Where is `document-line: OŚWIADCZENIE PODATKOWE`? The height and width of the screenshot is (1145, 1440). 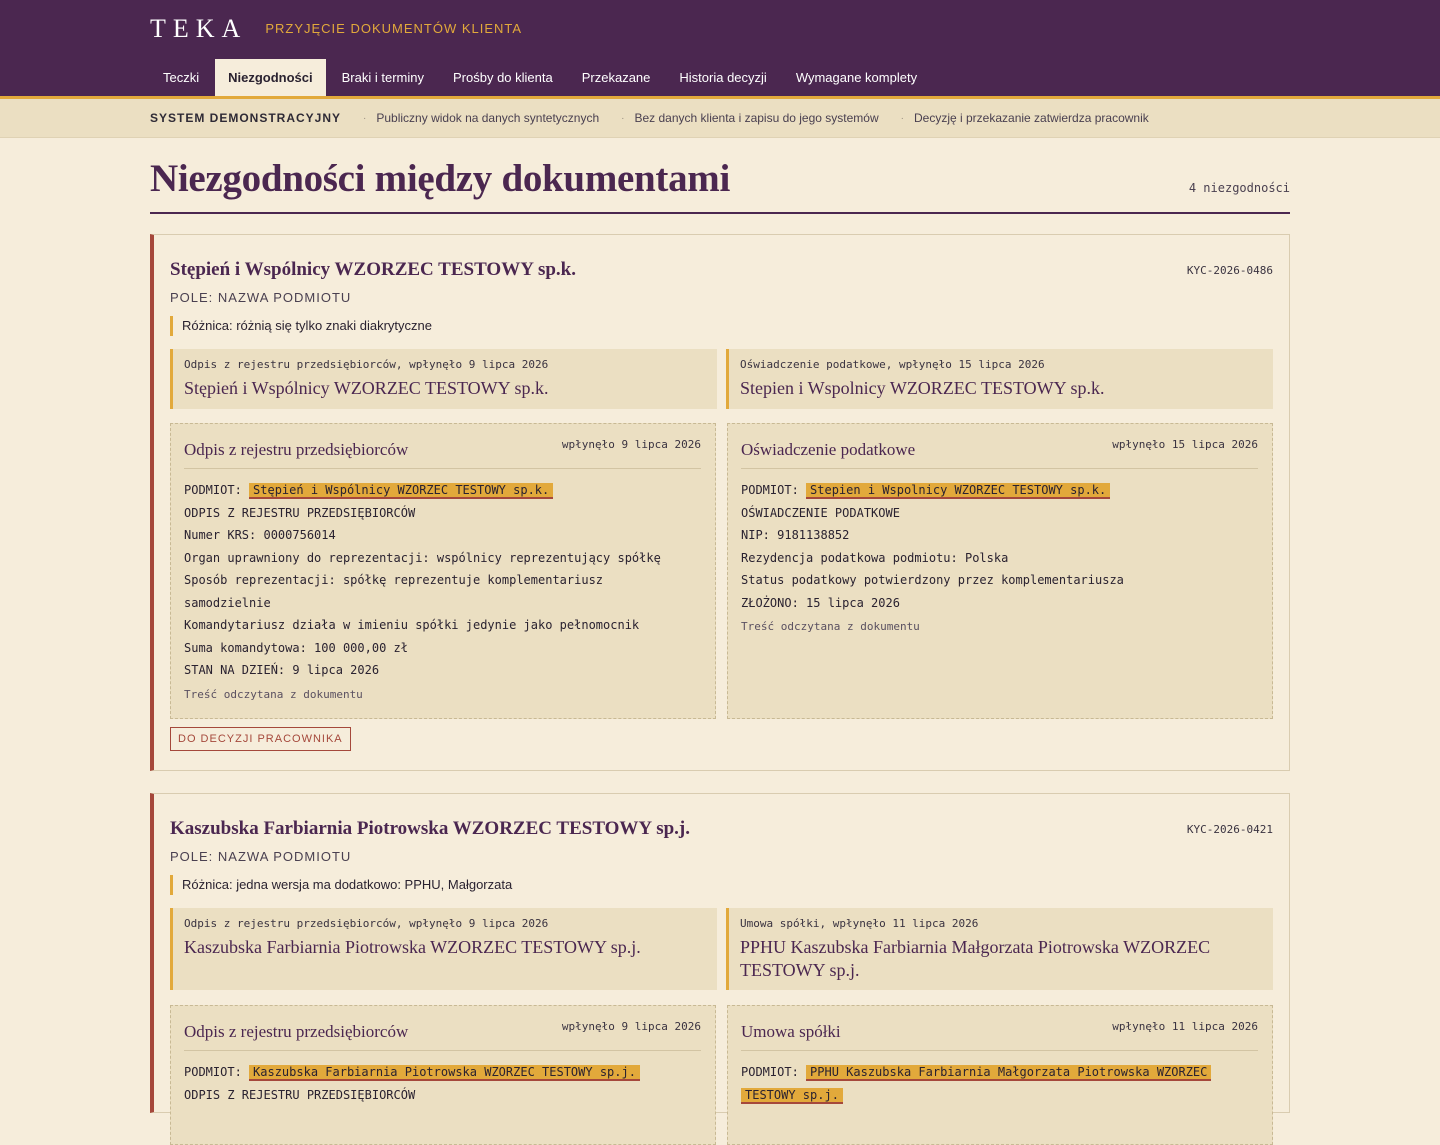 document-line: OŚWIADCZENIE PODATKOWE is located at coordinates (820, 512).